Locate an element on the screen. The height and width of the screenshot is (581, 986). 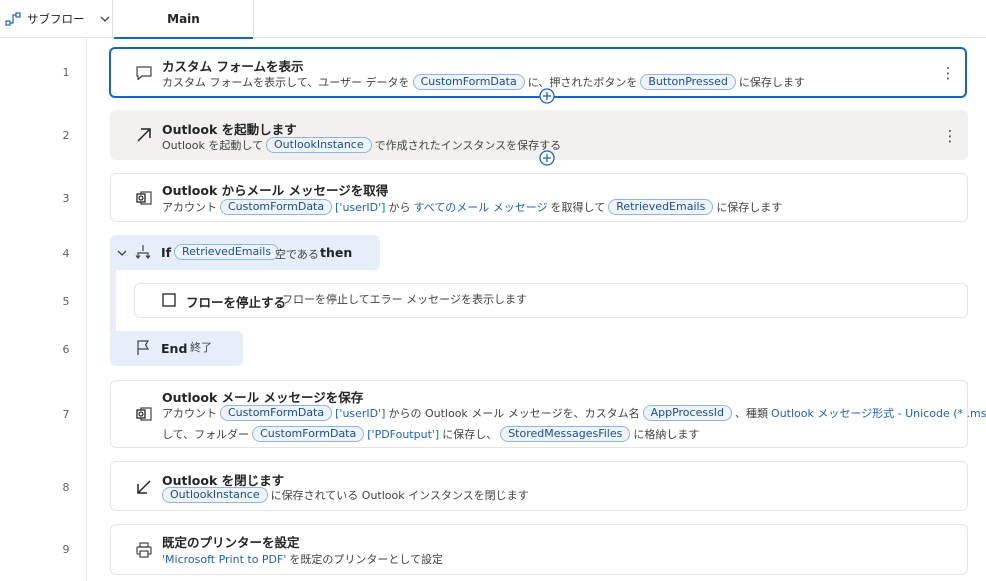
parameter-link: 'Microsoft Print to PDF' is located at coordinates (224, 559).